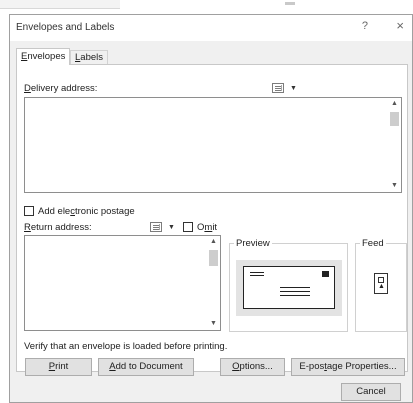  I want to click on postage-label-pre: Add ele, so click(54, 211).